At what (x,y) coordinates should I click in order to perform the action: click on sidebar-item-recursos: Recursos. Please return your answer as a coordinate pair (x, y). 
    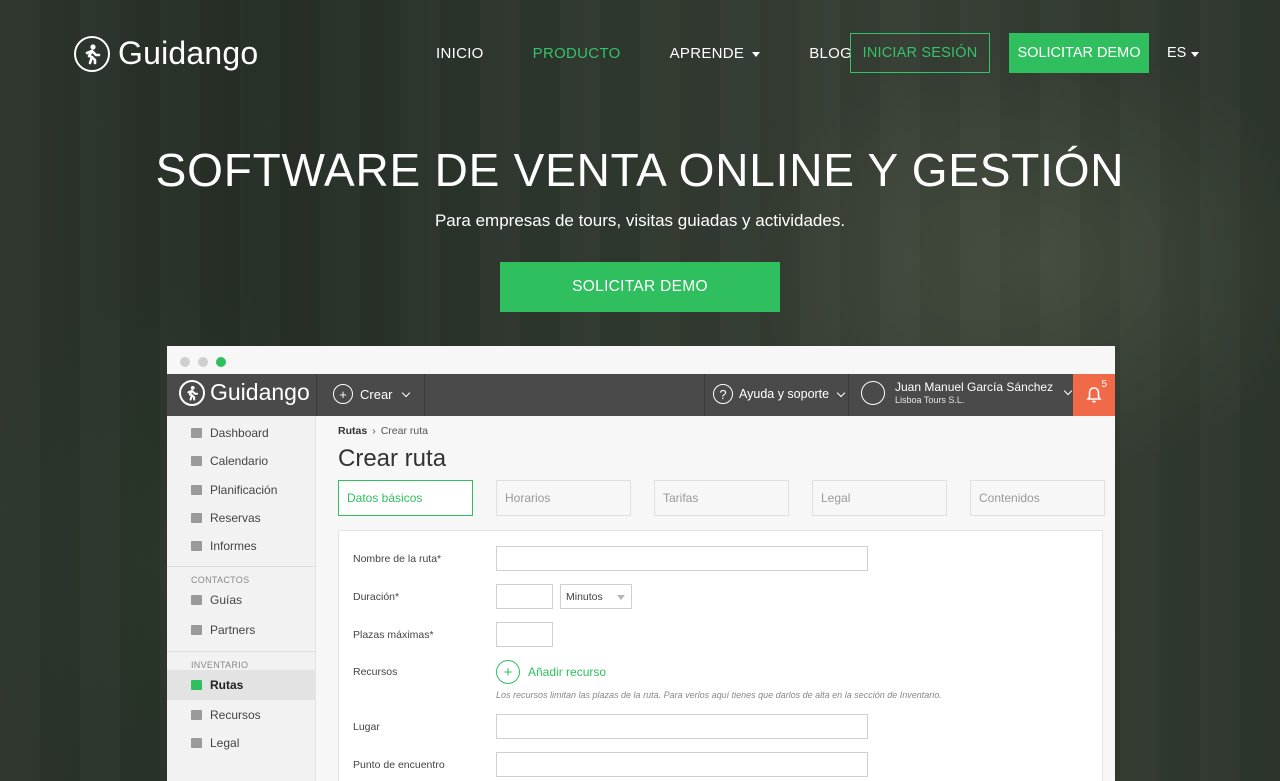
    Looking at the image, I should click on (241, 714).